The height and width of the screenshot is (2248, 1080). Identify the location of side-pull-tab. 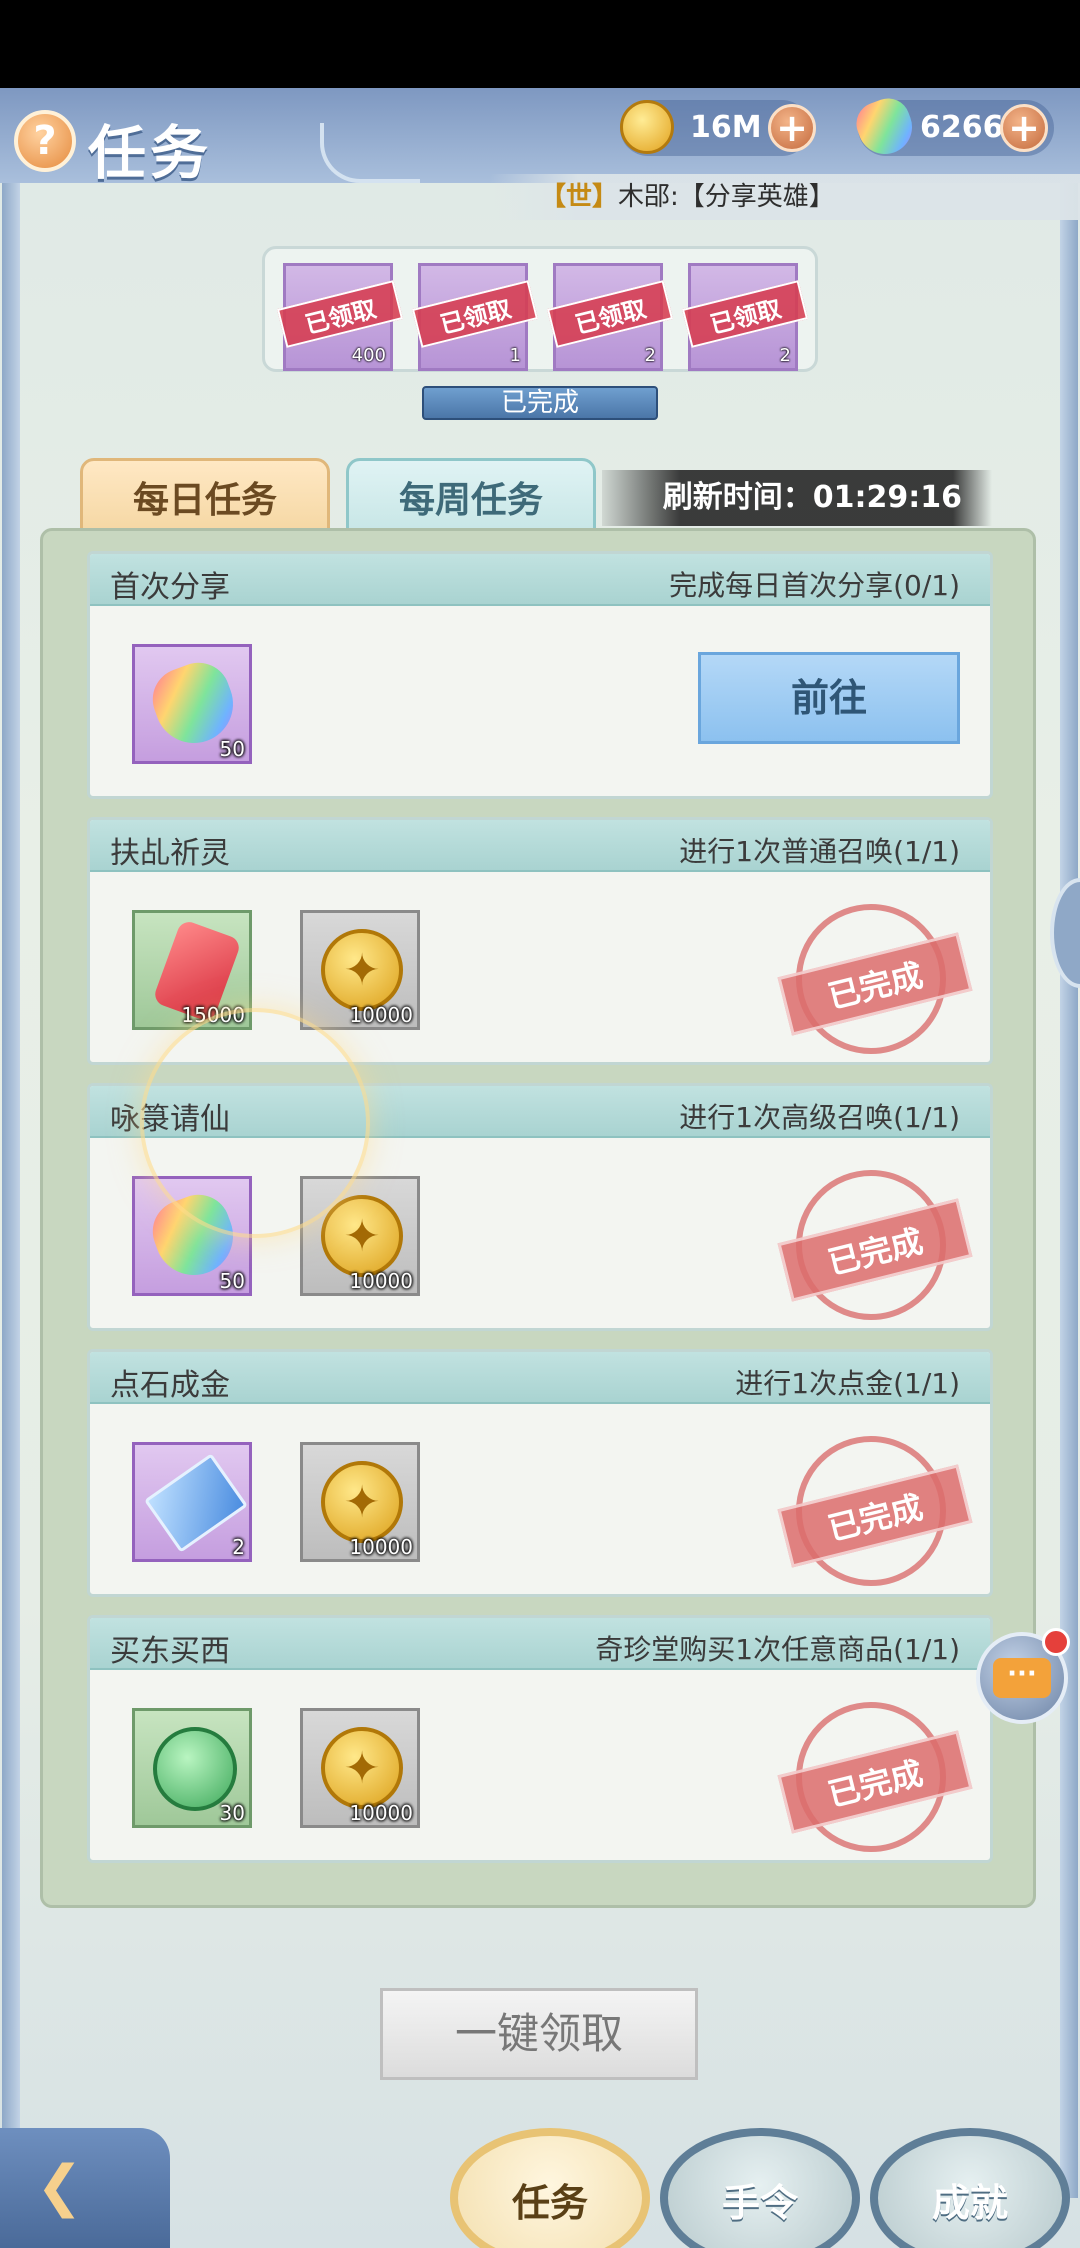
(1065, 933).